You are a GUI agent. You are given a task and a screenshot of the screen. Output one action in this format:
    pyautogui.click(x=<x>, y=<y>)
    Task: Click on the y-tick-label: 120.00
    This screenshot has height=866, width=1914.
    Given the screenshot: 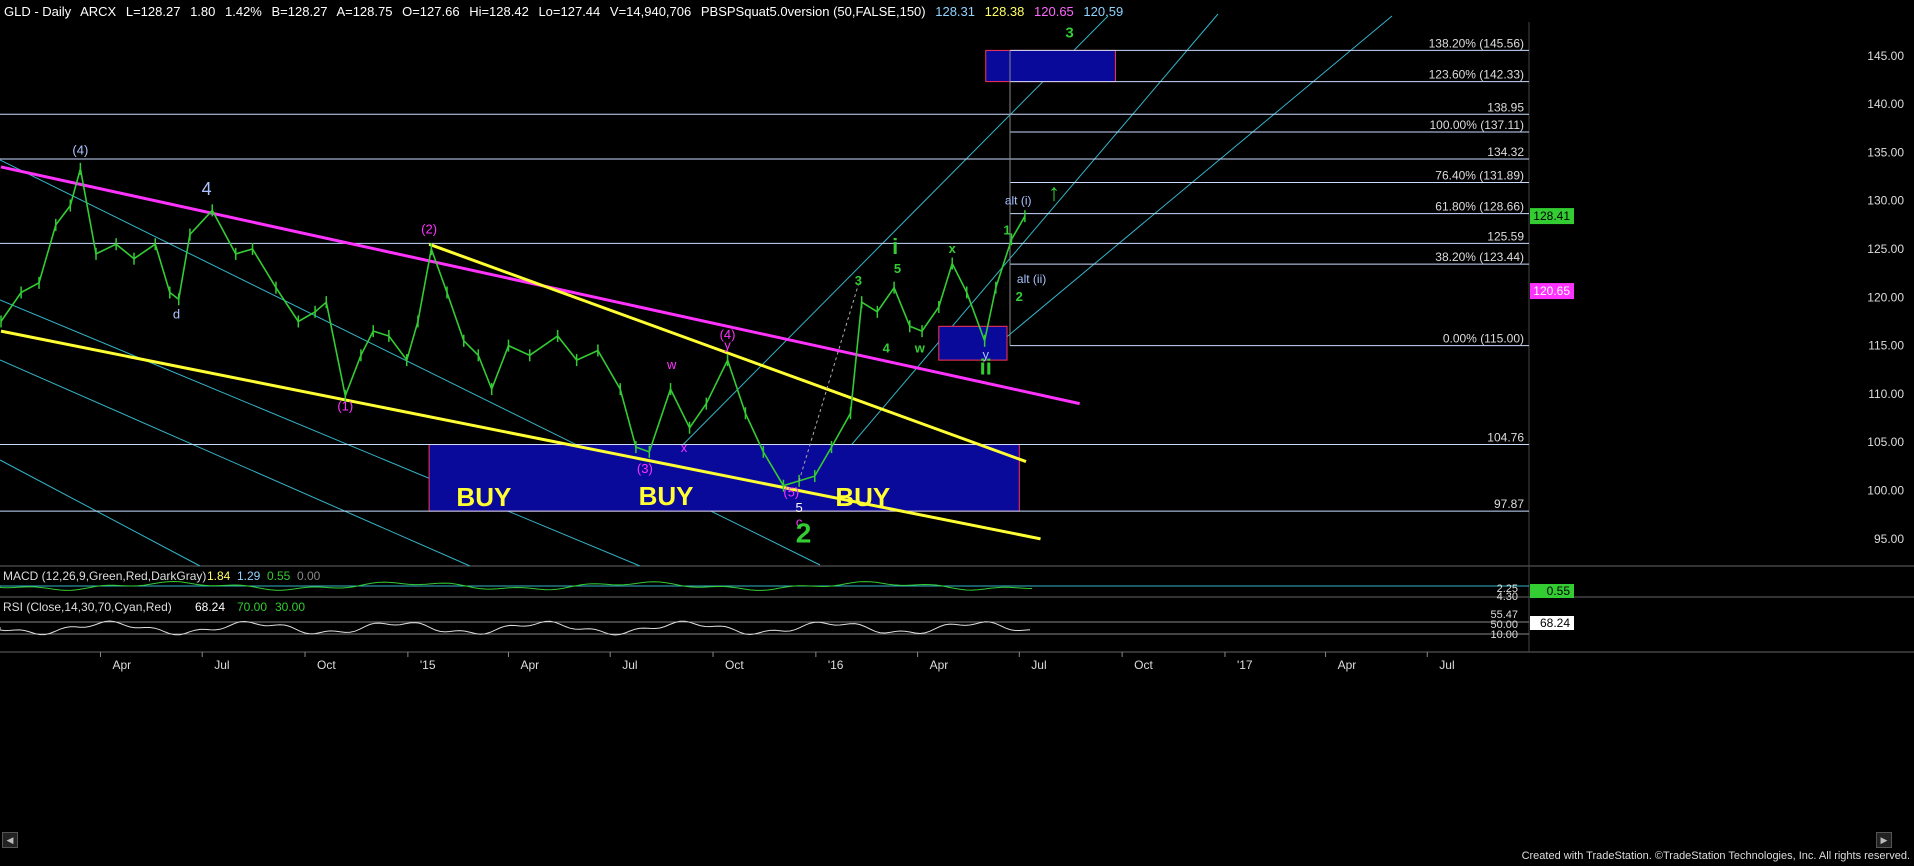 What is the action you would take?
    pyautogui.click(x=1885, y=297)
    